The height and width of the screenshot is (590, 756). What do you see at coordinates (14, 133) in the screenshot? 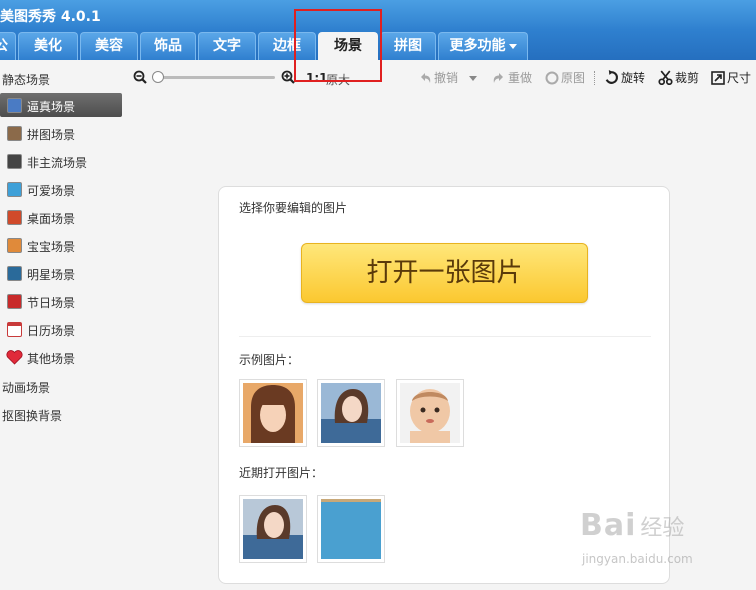
I see `puzzle-scene-icon` at bounding box center [14, 133].